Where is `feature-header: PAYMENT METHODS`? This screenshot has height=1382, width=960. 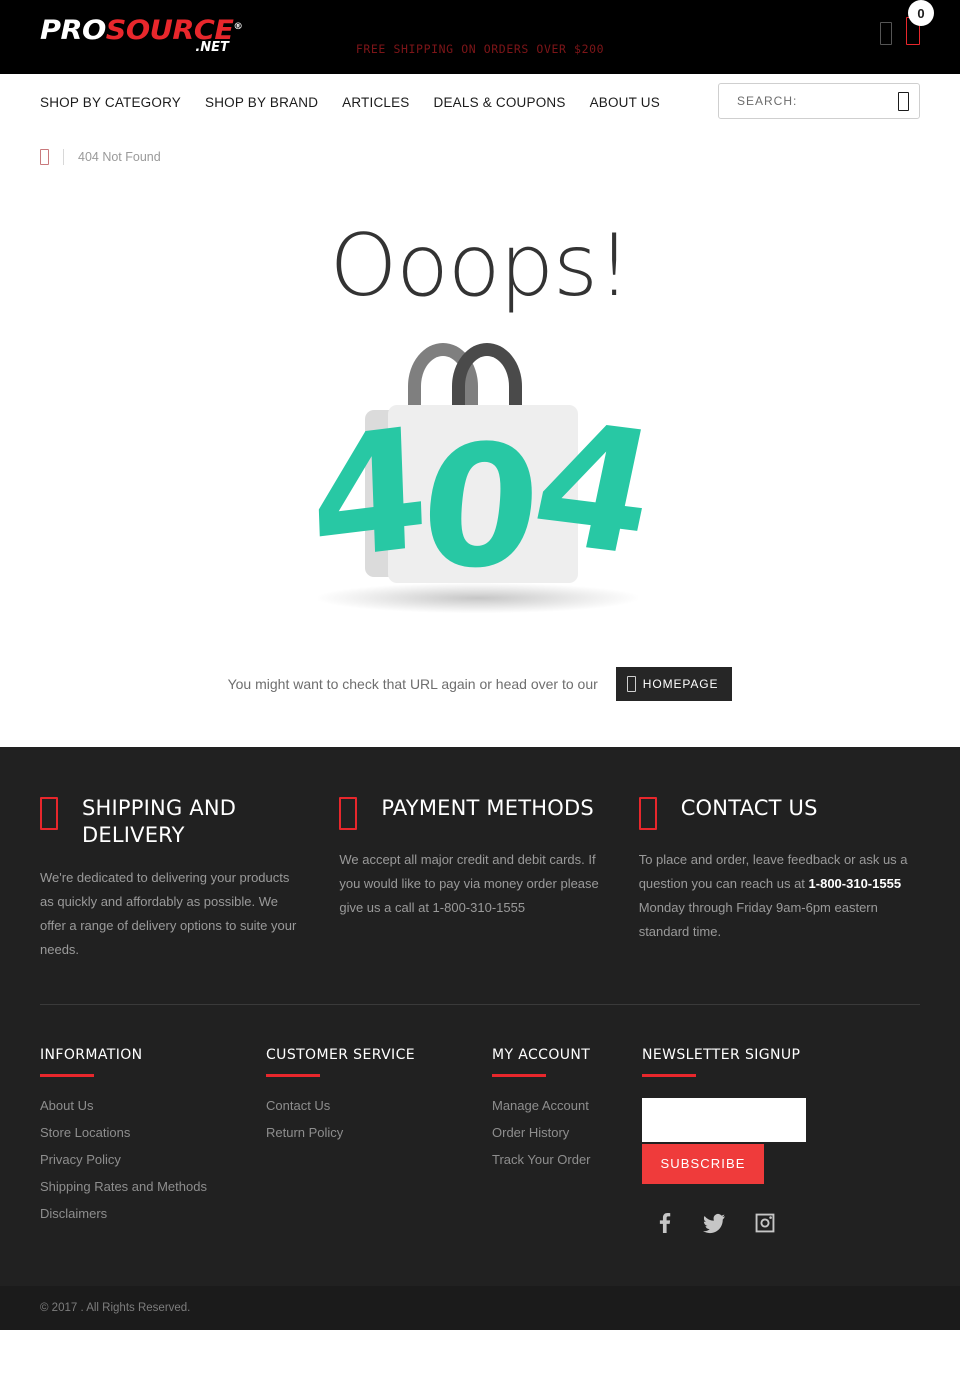
feature-header: PAYMENT METHODS is located at coordinates (469, 813).